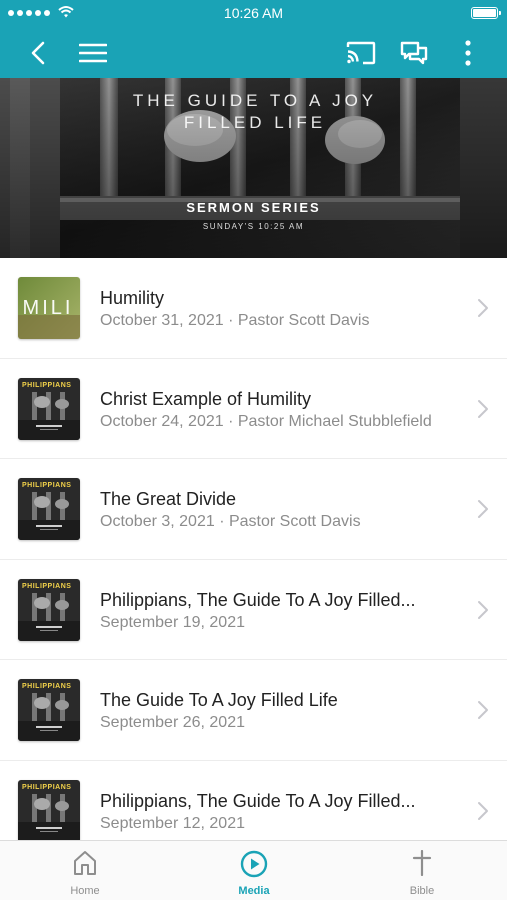 This screenshot has height=900, width=507. I want to click on battery-icon, so click(486, 13).